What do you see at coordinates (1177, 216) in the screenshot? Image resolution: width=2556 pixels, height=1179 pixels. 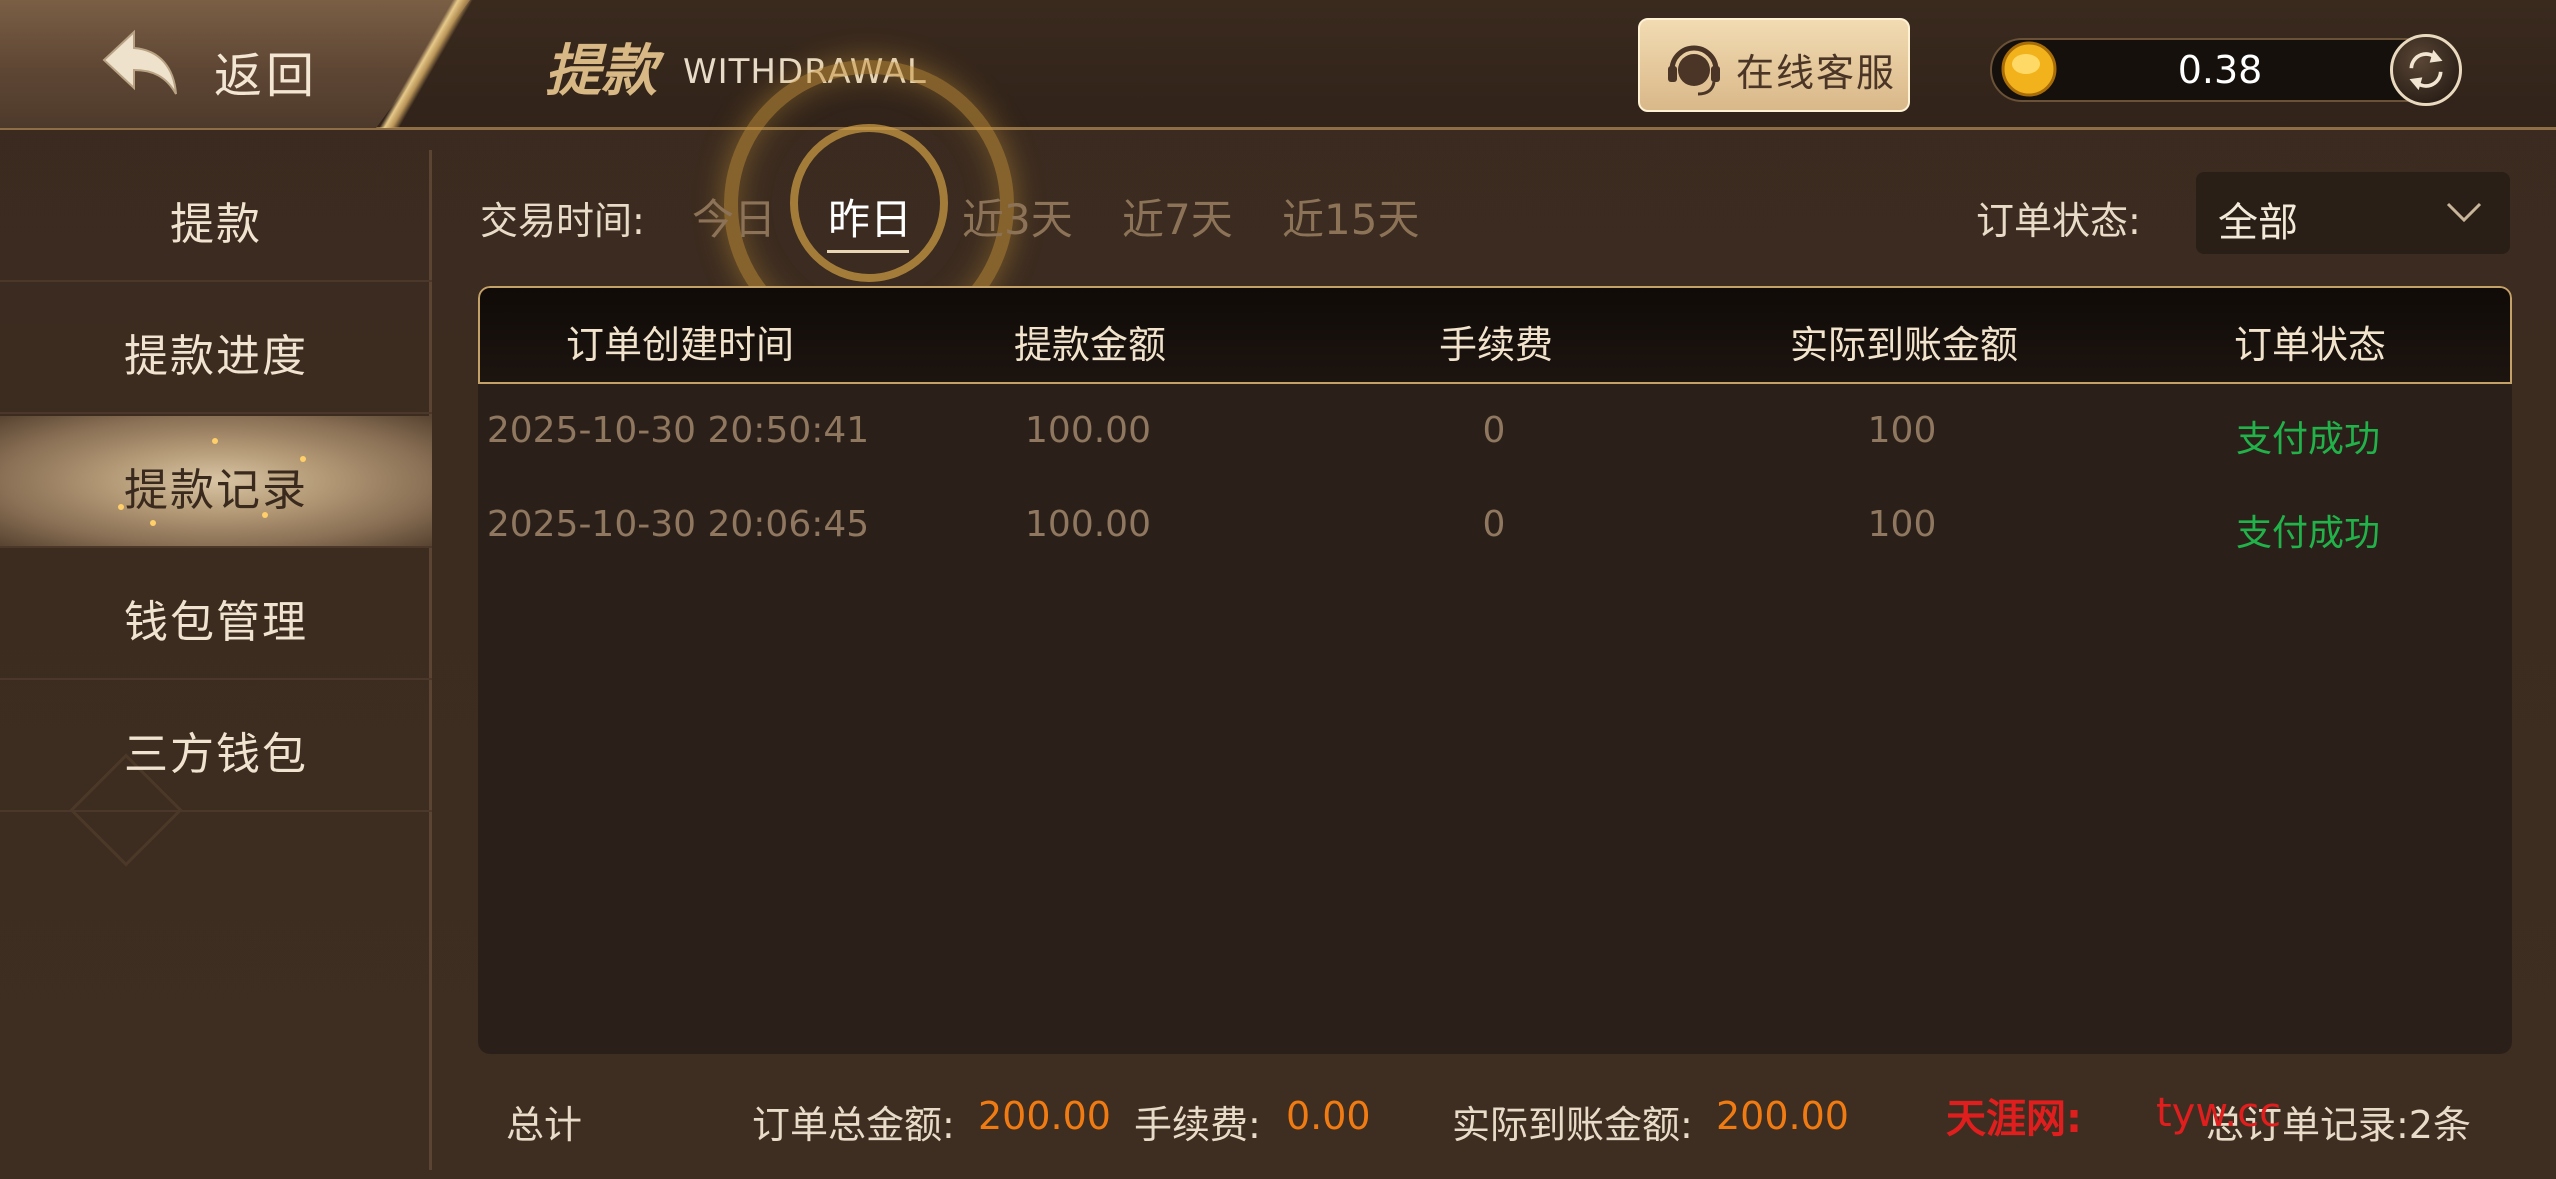 I see `range-tab-7-days: 近7天` at bounding box center [1177, 216].